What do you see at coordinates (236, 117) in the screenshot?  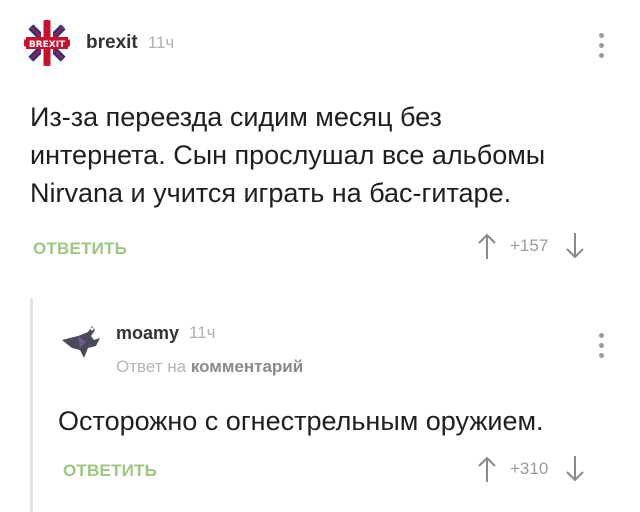 I see `comment-text-line: Из-за переезда сидим месяц без` at bounding box center [236, 117].